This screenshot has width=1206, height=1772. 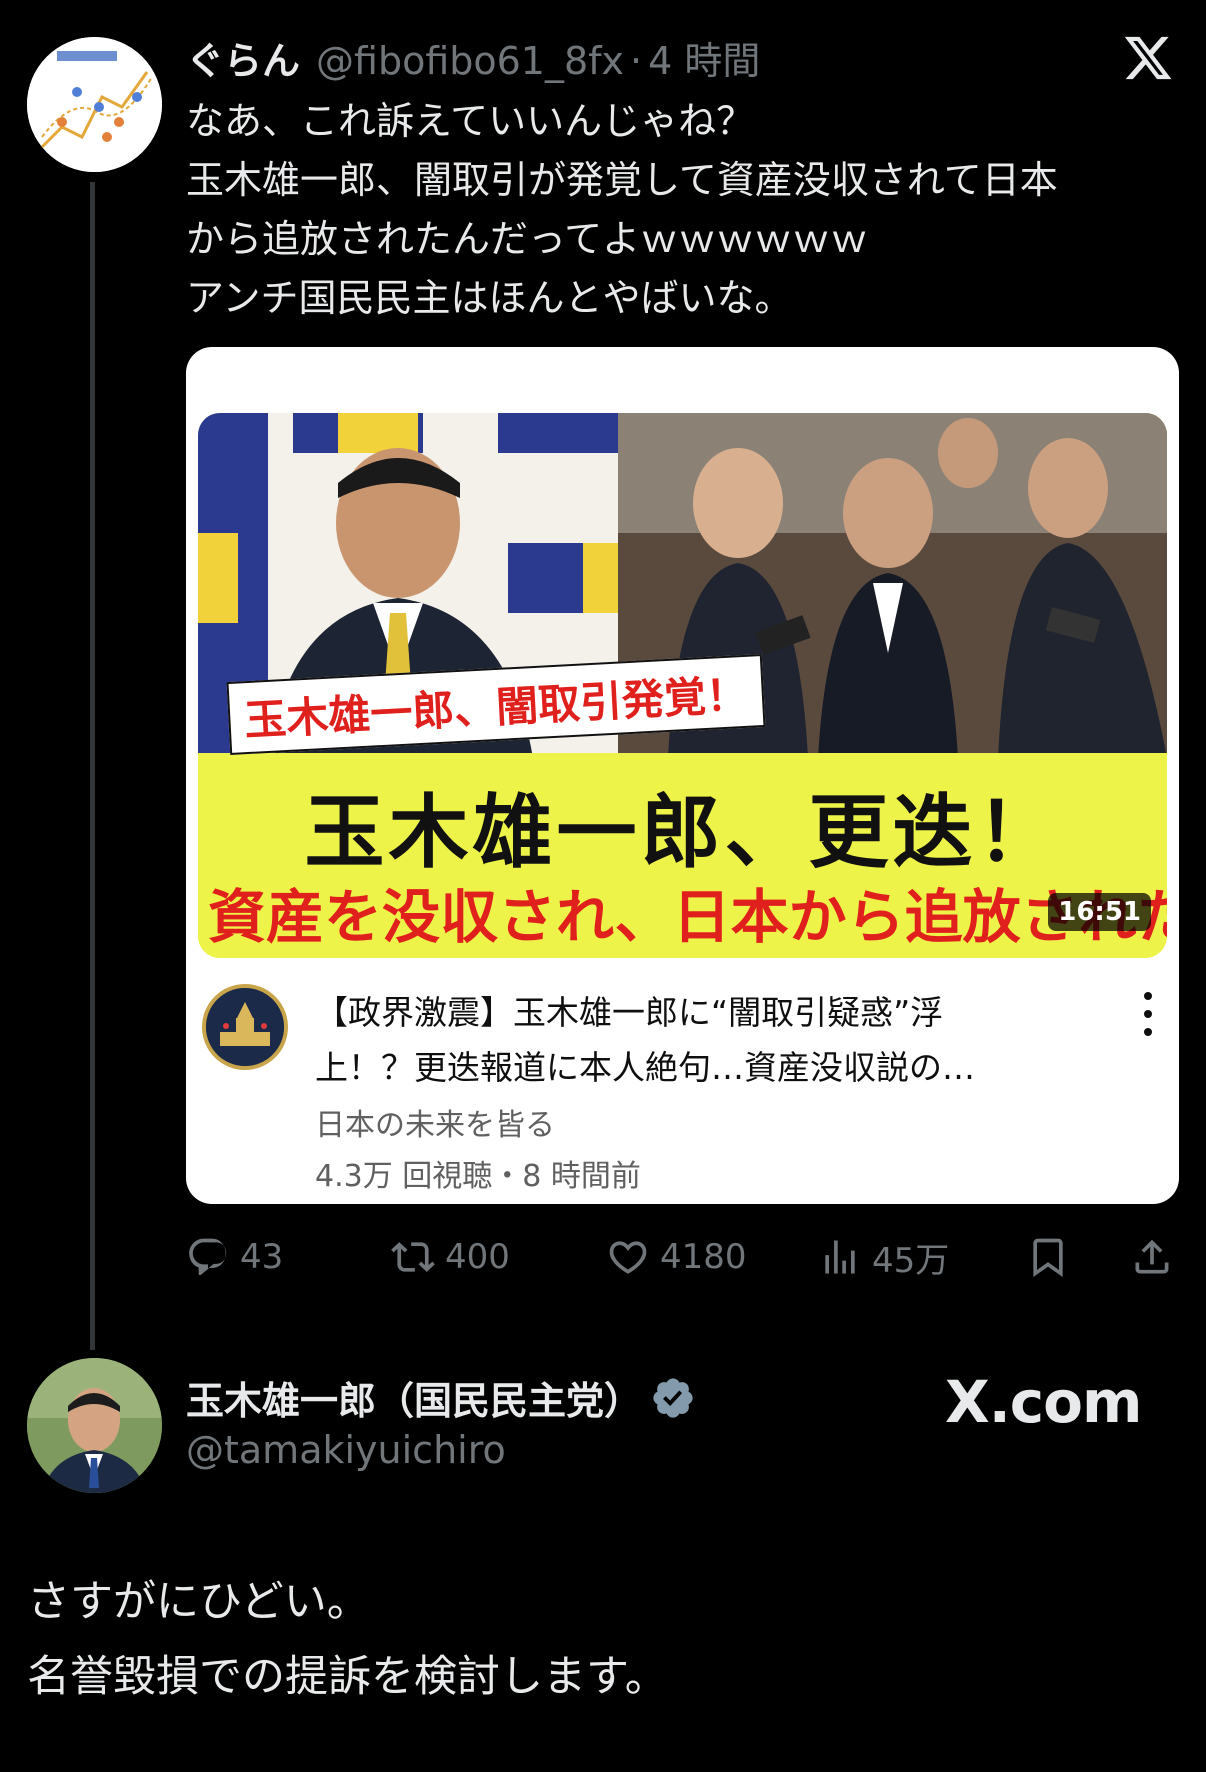 I want to click on diet-building-icon, so click(x=245, y=1027).